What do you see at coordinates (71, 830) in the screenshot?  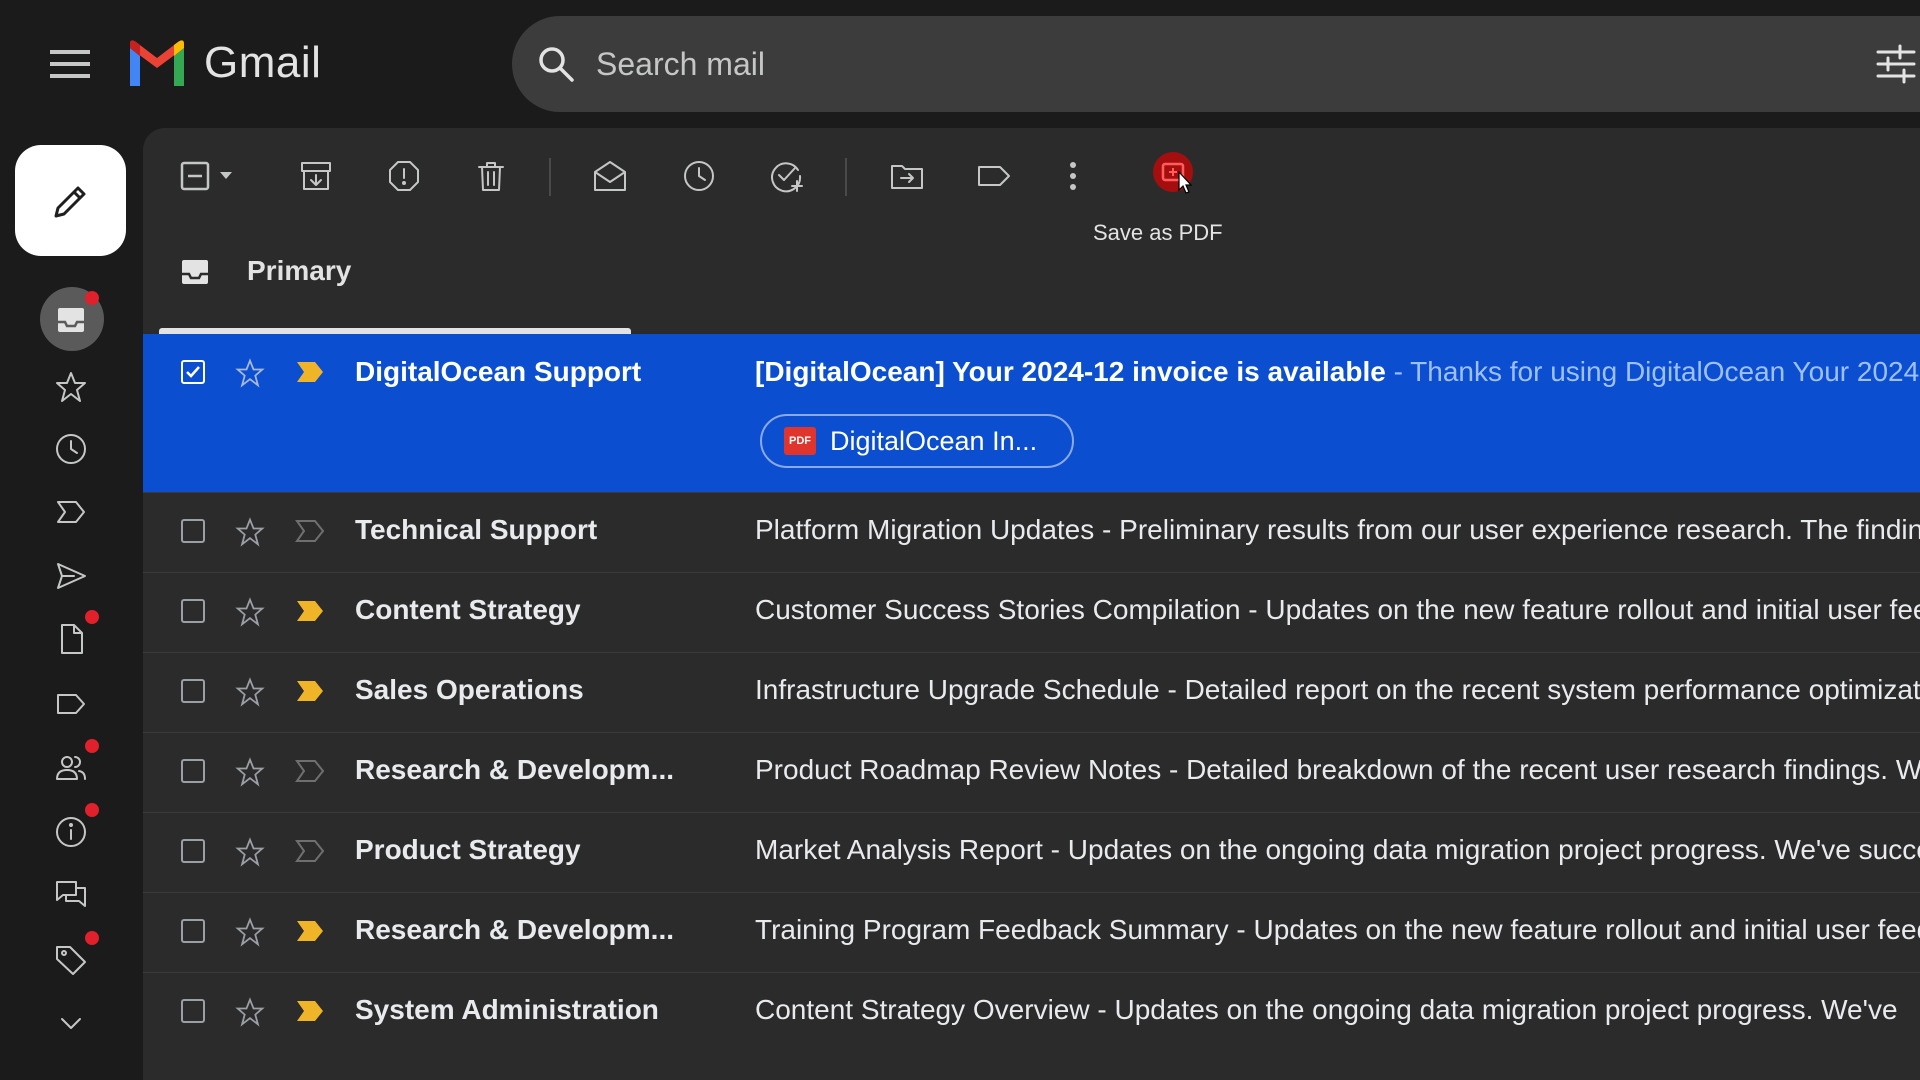 I see `rail-updates` at bounding box center [71, 830].